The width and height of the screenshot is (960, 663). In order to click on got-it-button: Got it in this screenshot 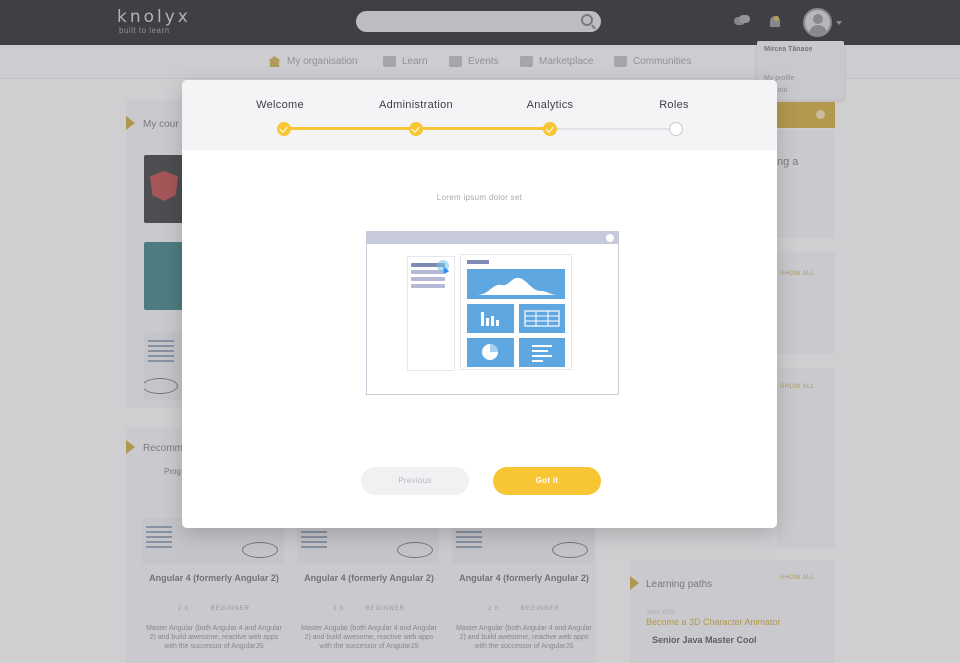, I will do `click(547, 481)`.